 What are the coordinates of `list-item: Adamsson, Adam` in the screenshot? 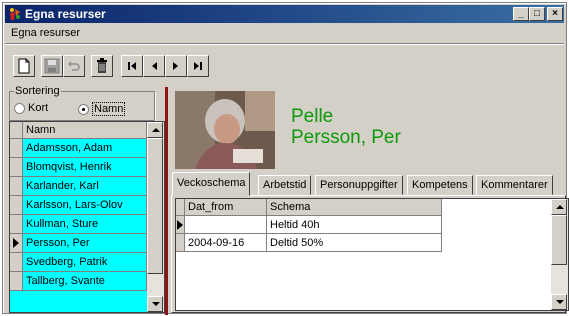 It's located at (78, 148).